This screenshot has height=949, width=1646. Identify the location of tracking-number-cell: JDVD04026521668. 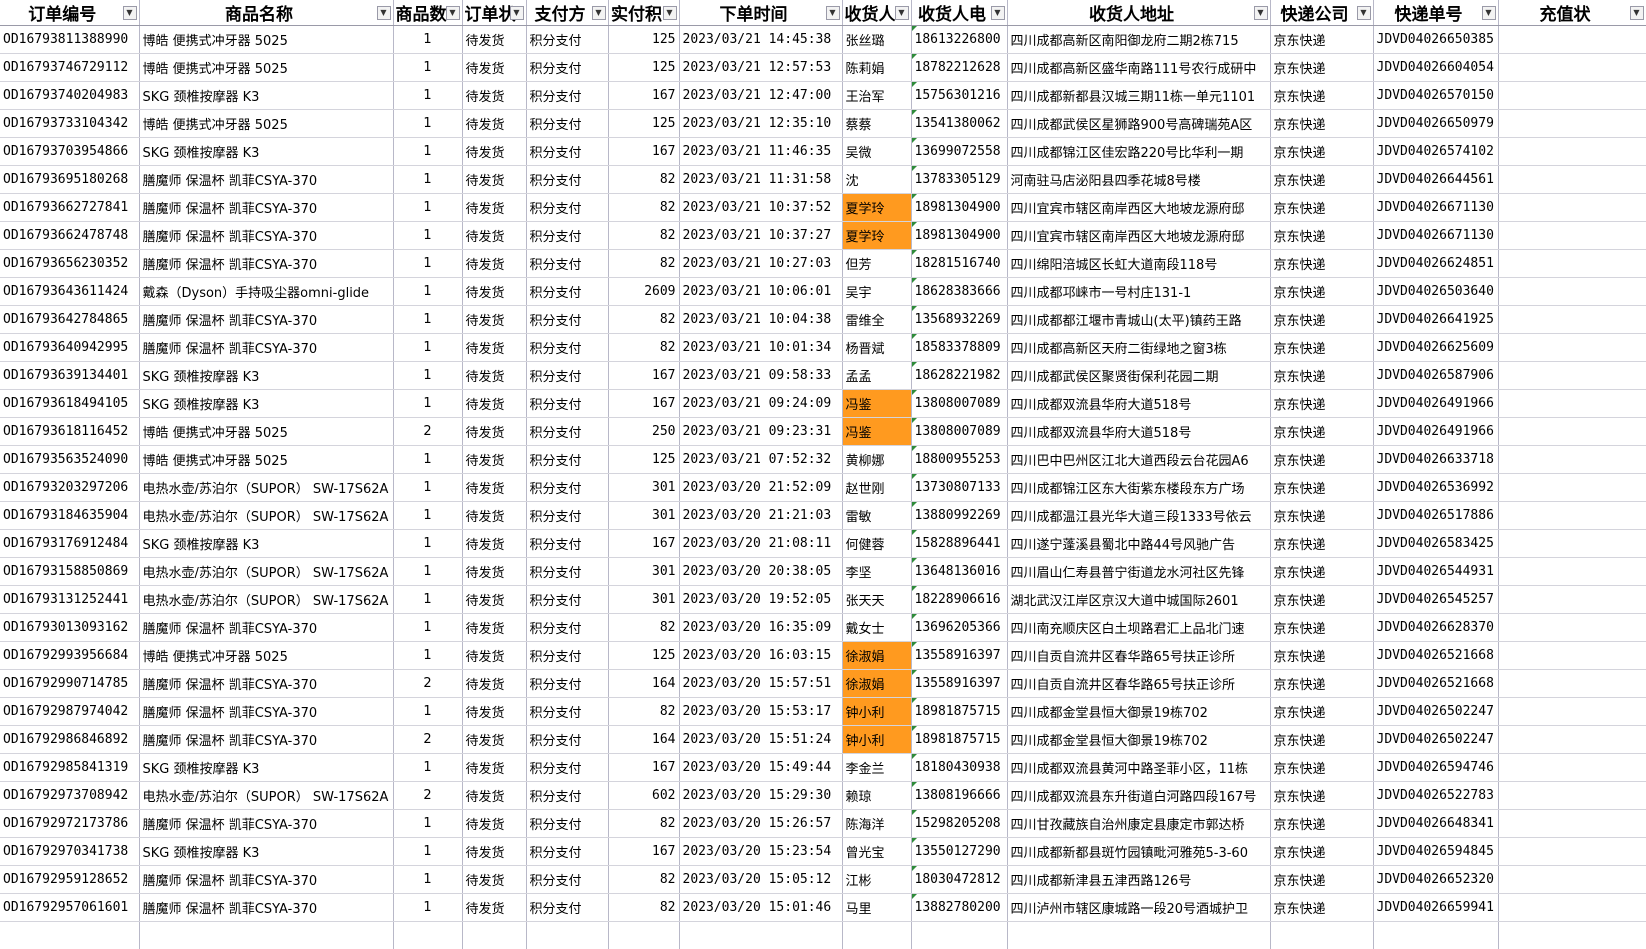
(1436, 683).